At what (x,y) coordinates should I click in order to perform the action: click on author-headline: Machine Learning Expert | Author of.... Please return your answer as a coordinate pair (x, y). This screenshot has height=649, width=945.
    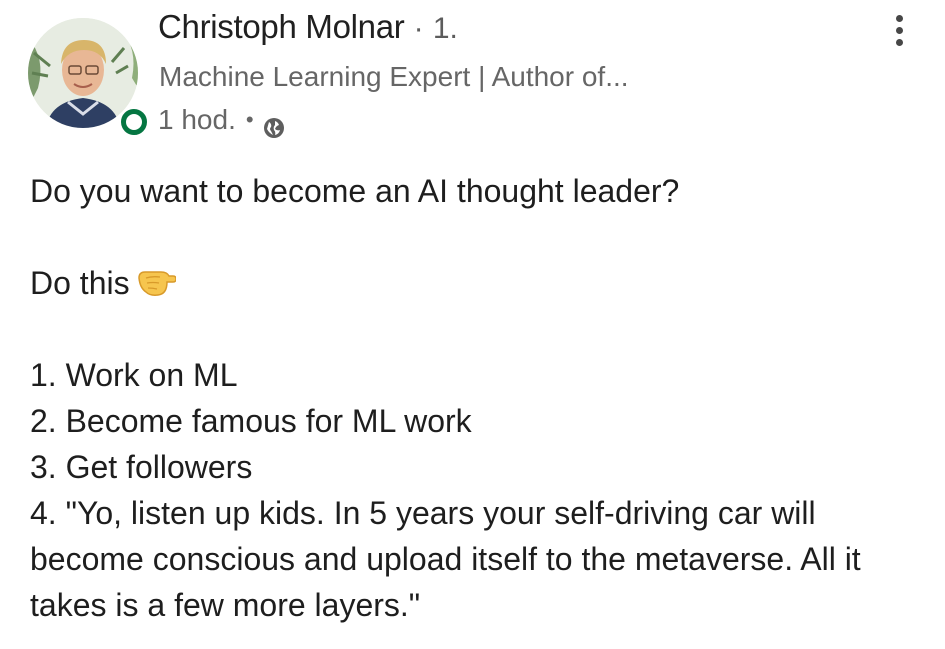
    Looking at the image, I should click on (469, 77).